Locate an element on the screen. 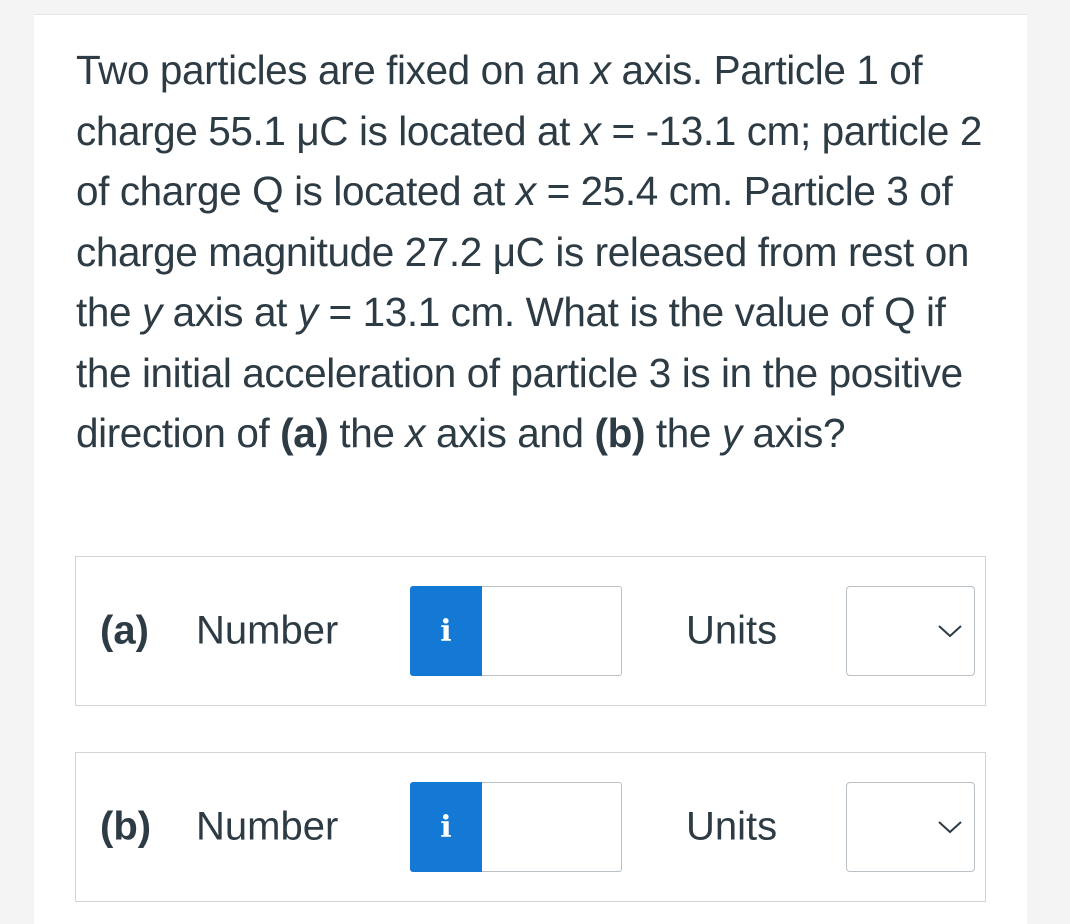 Image resolution: width=1070 pixels, height=924 pixels. units-label-a: Units is located at coordinates (732, 630).